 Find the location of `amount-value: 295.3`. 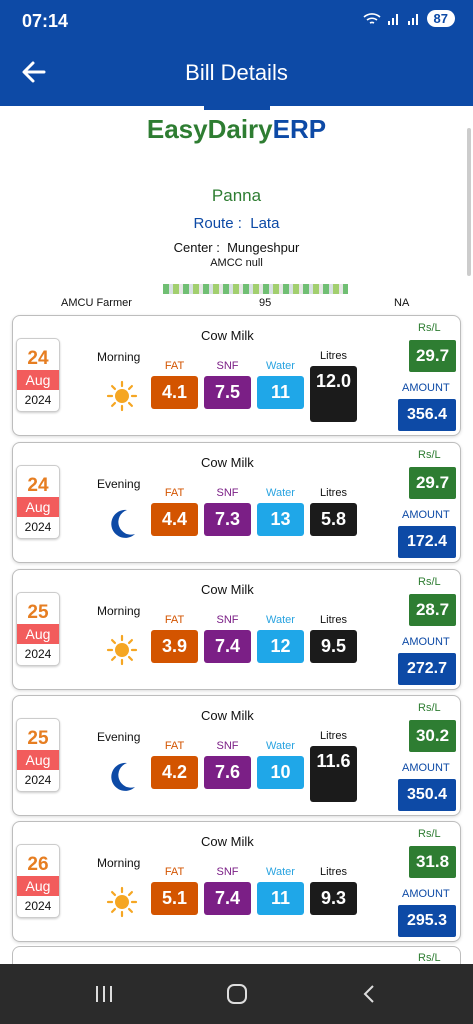

amount-value: 295.3 is located at coordinates (427, 921).